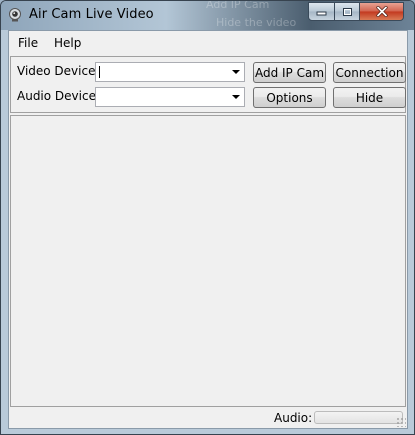 The height and width of the screenshot is (435, 415). What do you see at coordinates (289, 72) in the screenshot?
I see `add-ip-cam-button: Add IP Cam` at bounding box center [289, 72].